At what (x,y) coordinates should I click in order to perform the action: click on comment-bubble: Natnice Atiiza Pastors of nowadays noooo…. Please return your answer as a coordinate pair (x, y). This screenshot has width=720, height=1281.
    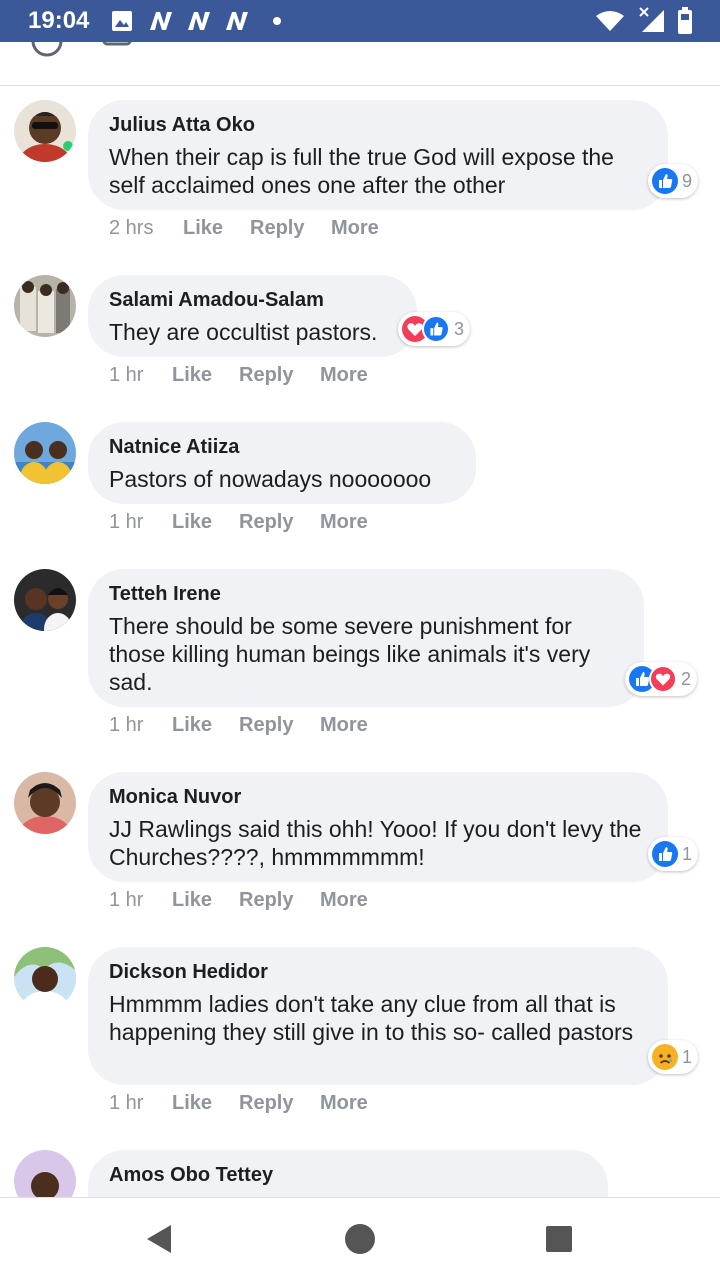
    Looking at the image, I should click on (282, 463).